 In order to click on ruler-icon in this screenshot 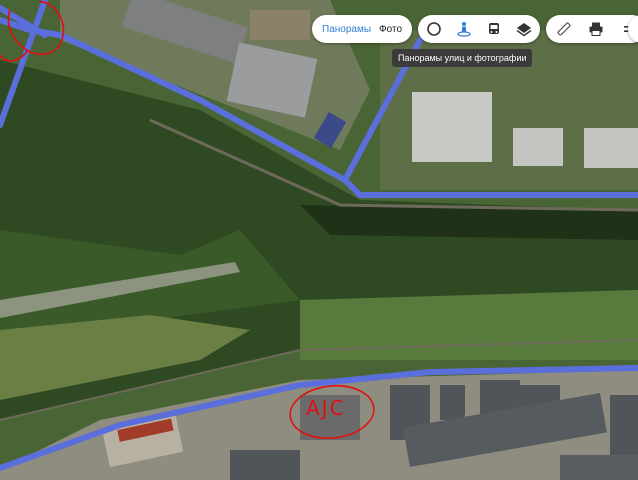, I will do `click(564, 29)`.